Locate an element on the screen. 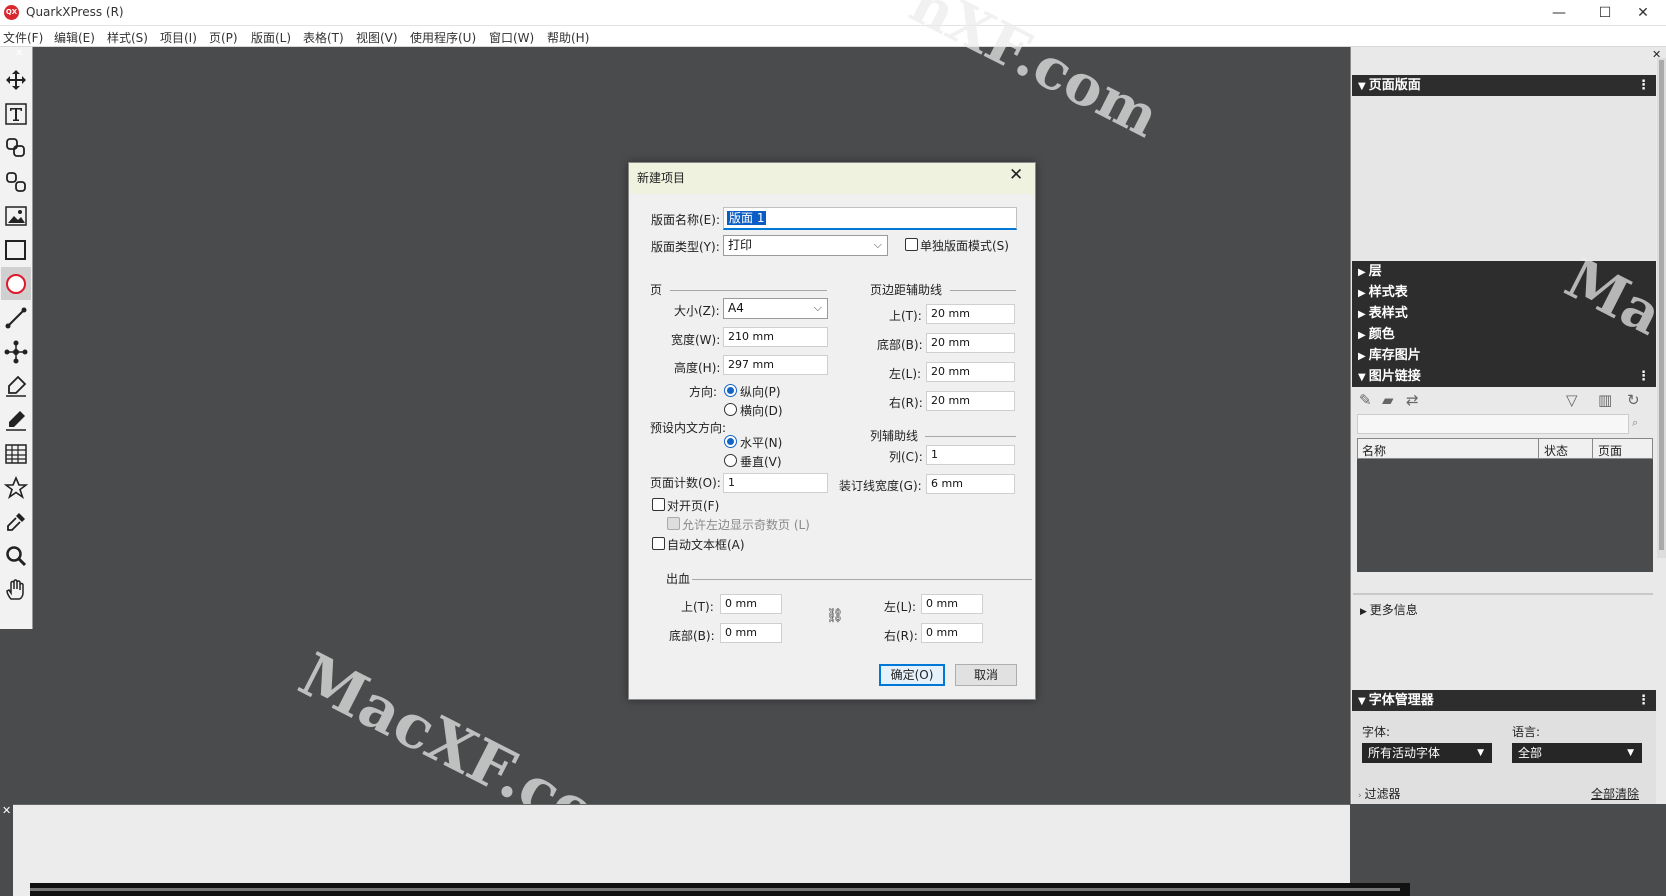 The height and width of the screenshot is (896, 1666). table-tool-icon is located at coordinates (16, 453).